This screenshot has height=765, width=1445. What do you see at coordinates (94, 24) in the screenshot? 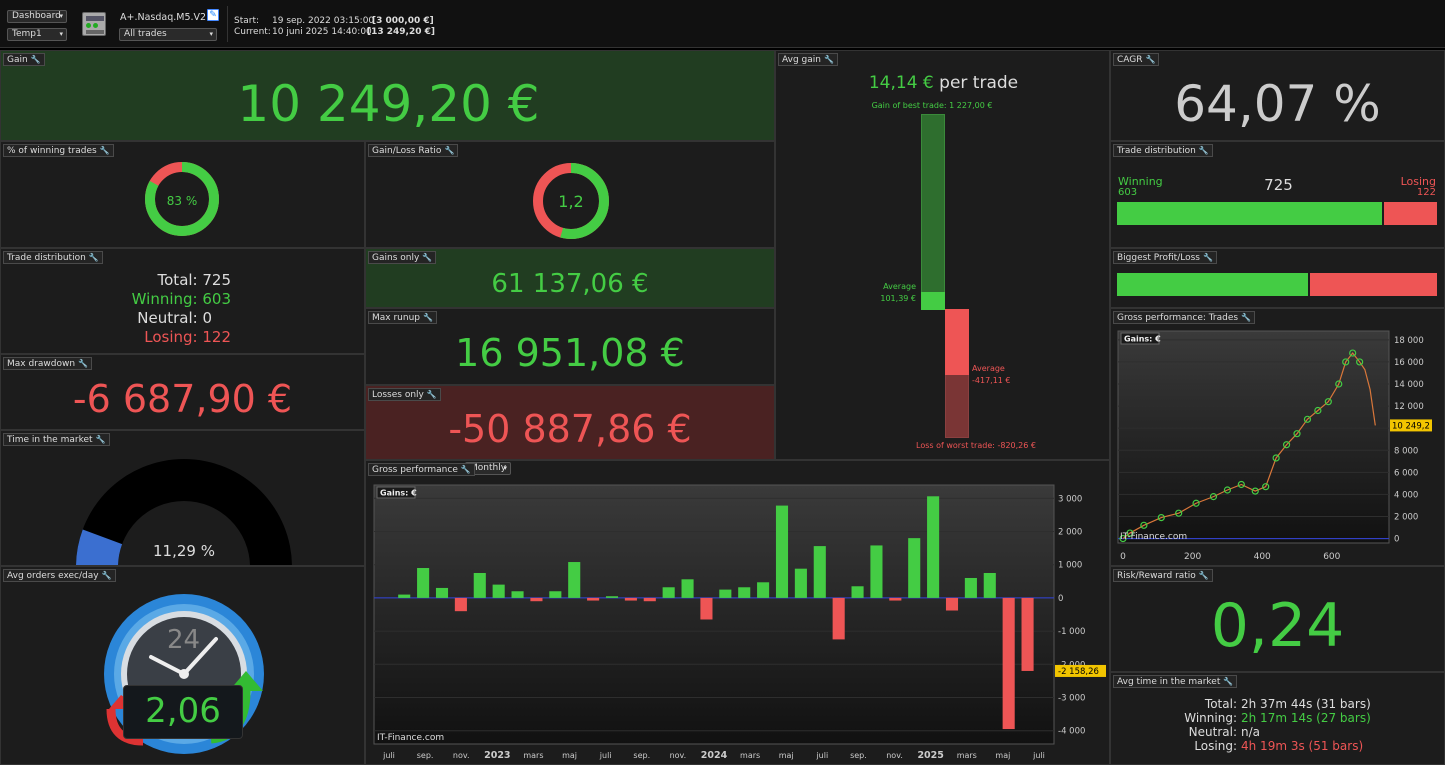
I see `strategy-icon` at bounding box center [94, 24].